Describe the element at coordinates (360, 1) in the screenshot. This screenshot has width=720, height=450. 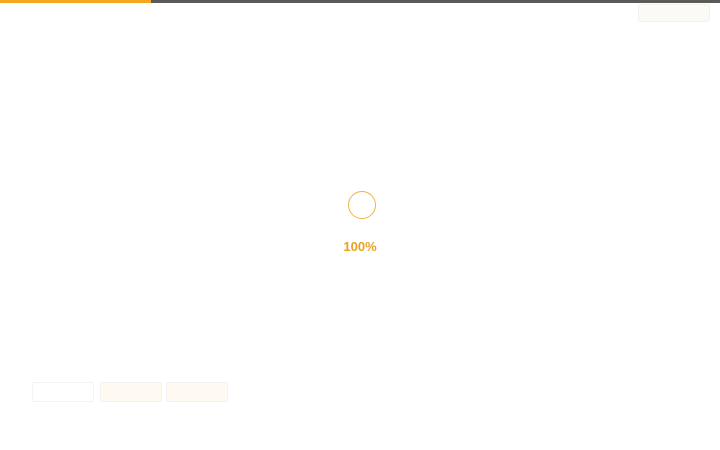
I see `page-load-progress-bar` at that location.